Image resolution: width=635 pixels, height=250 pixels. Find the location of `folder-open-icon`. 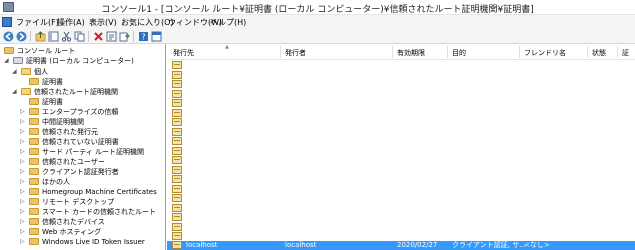

folder-open-icon is located at coordinates (26, 71).